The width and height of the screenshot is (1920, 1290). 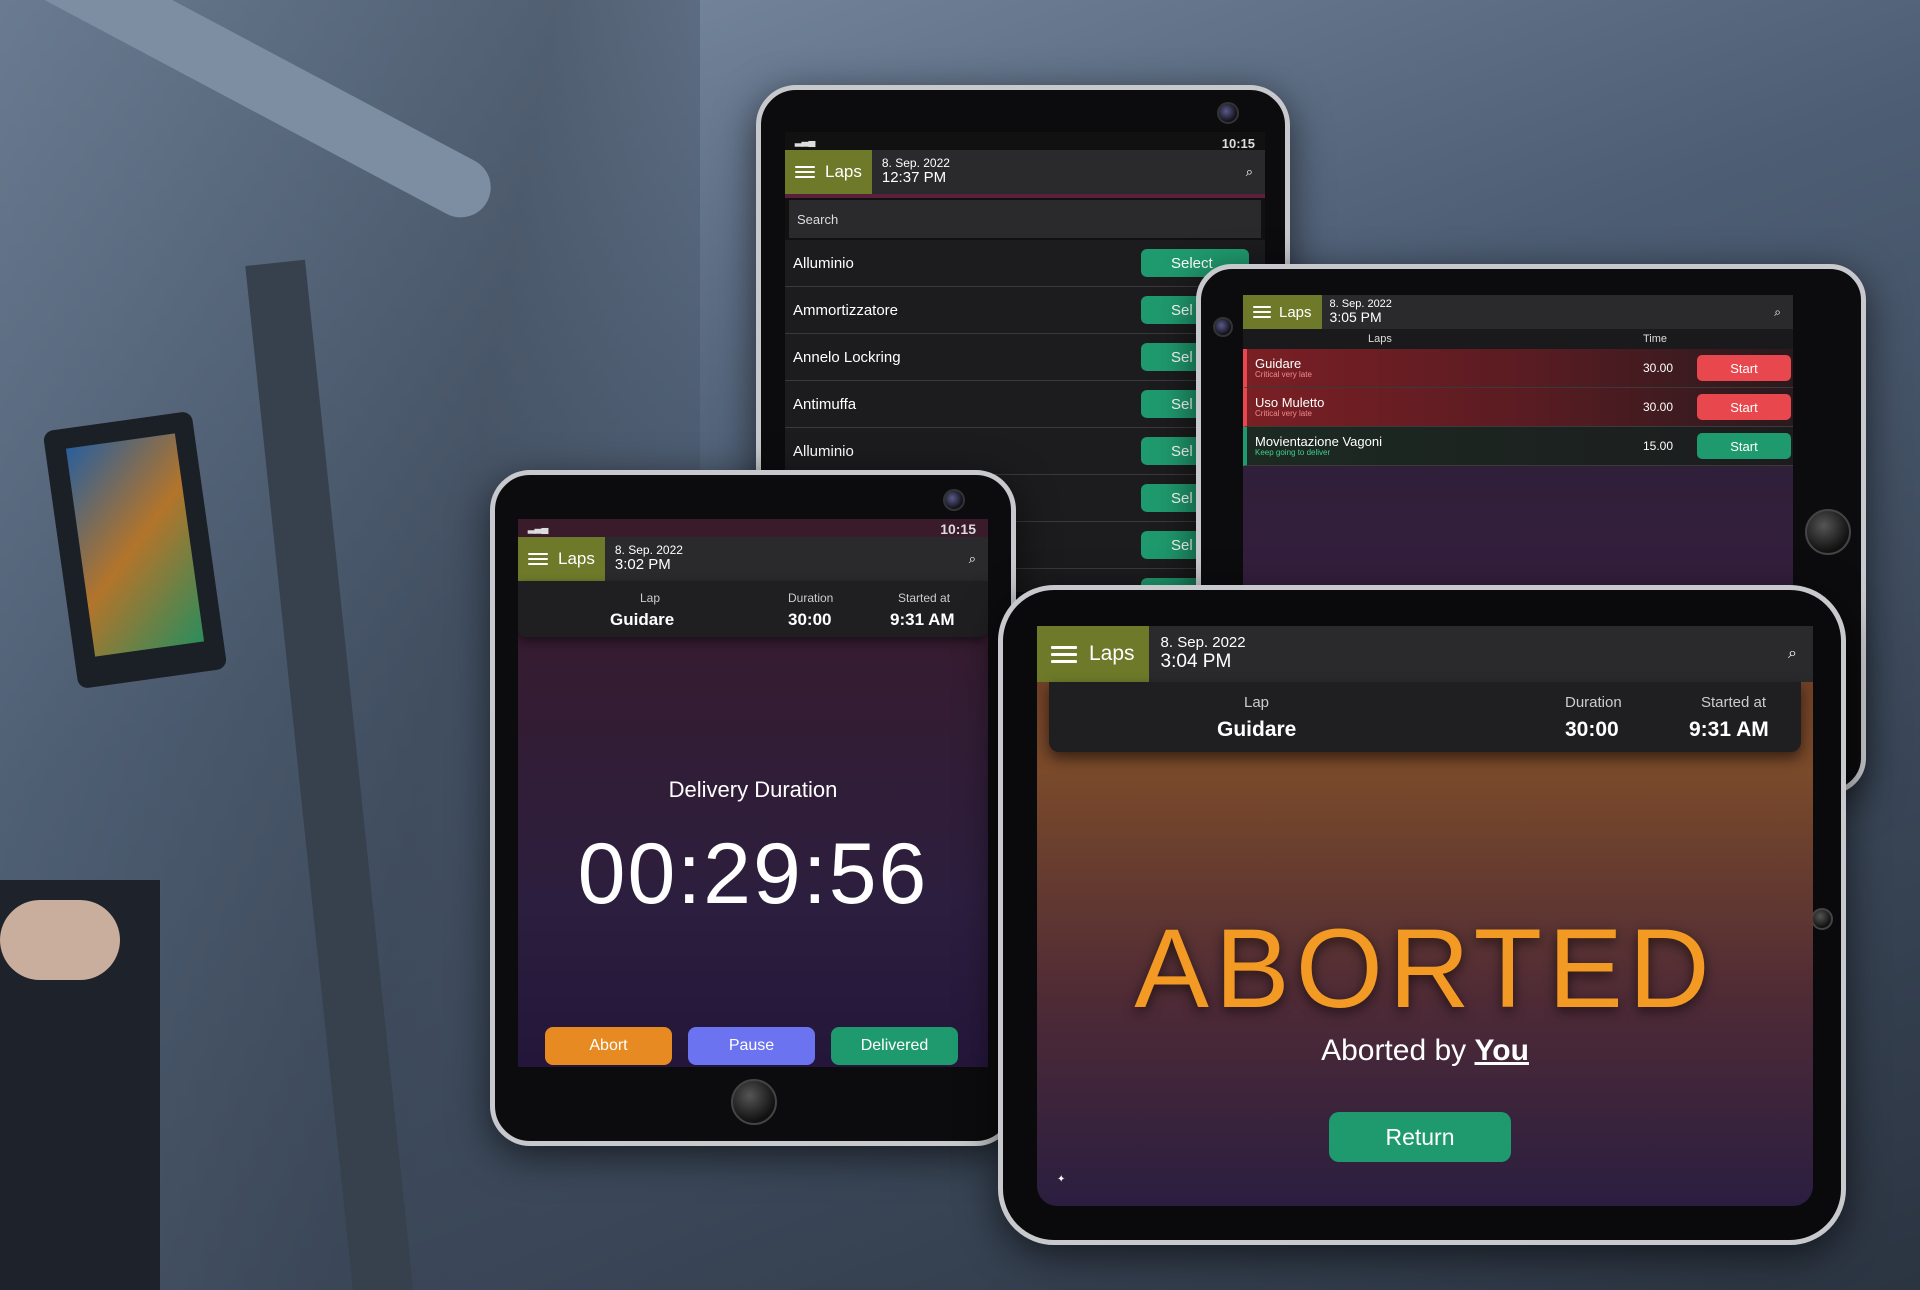 I want to click on lap-row: Uso Muletto Critical very late 30.00 Start, so click(x=1518, y=407).